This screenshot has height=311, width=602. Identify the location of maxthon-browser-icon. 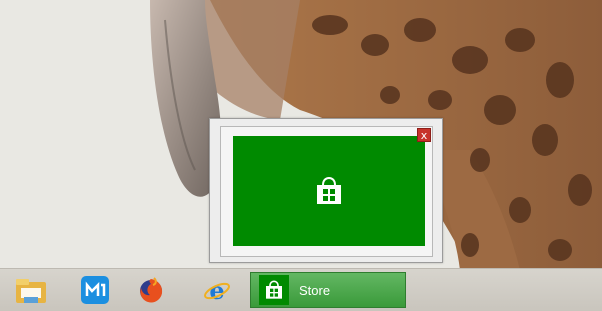
(95, 290).